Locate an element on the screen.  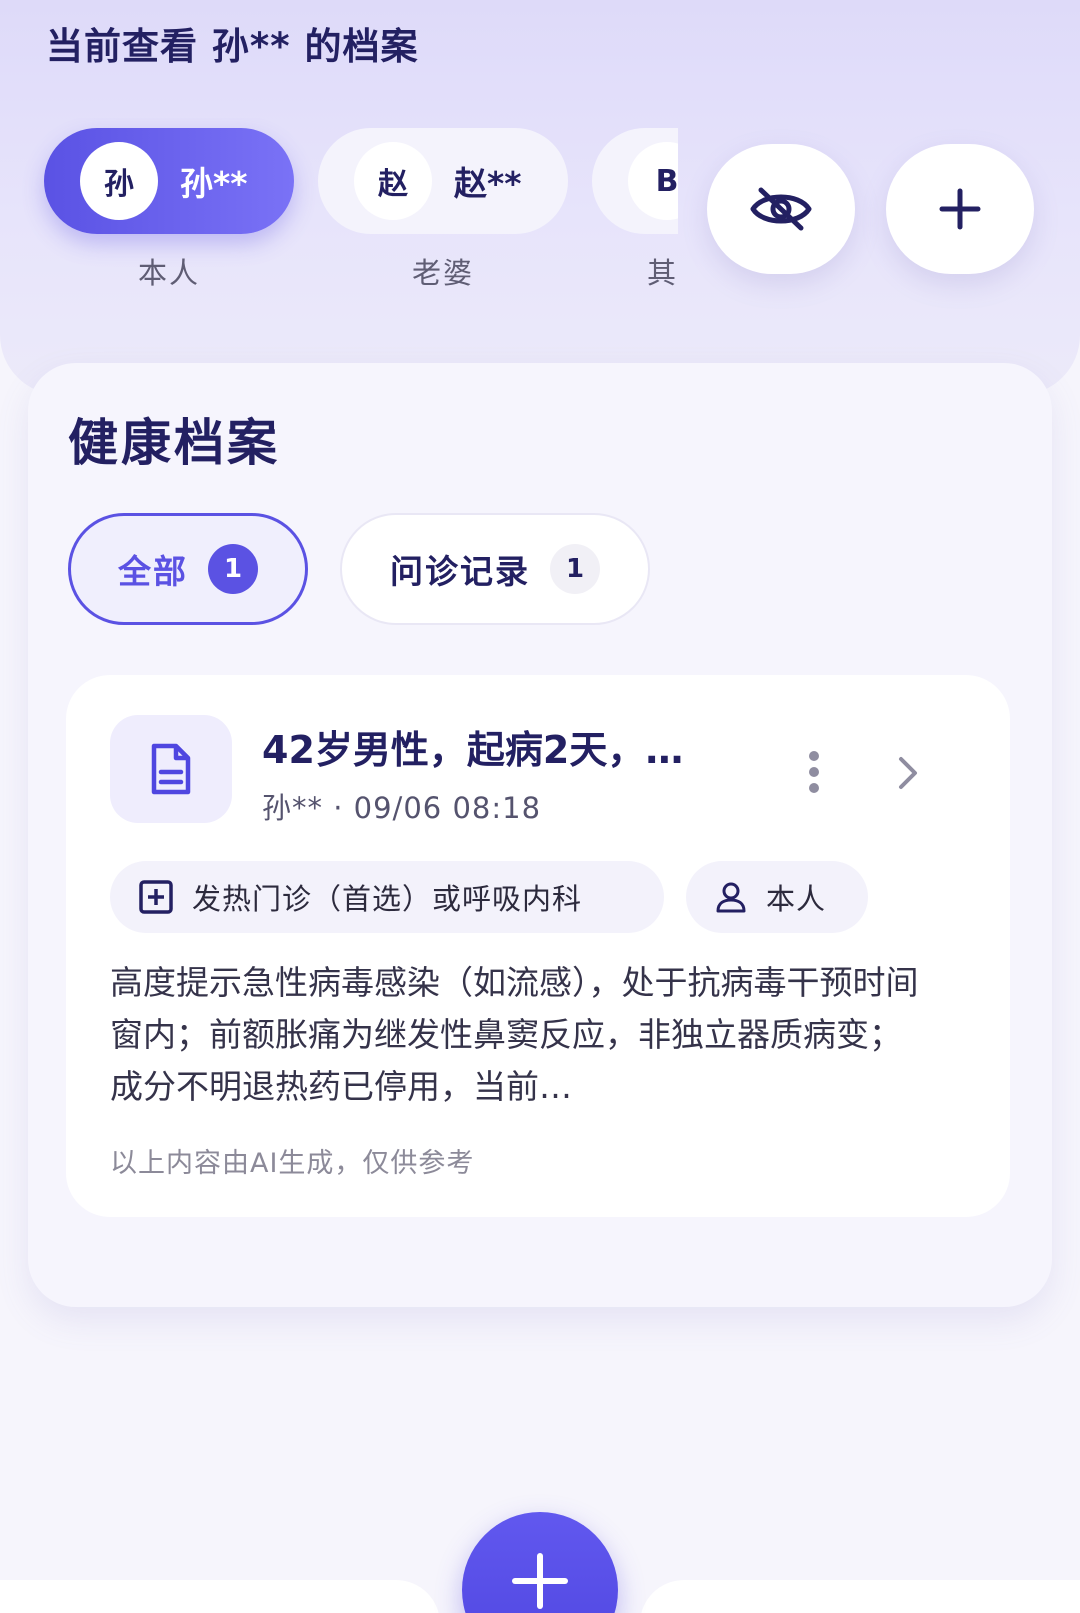
profile-pill: 孙 孙** is located at coordinates (169, 181).